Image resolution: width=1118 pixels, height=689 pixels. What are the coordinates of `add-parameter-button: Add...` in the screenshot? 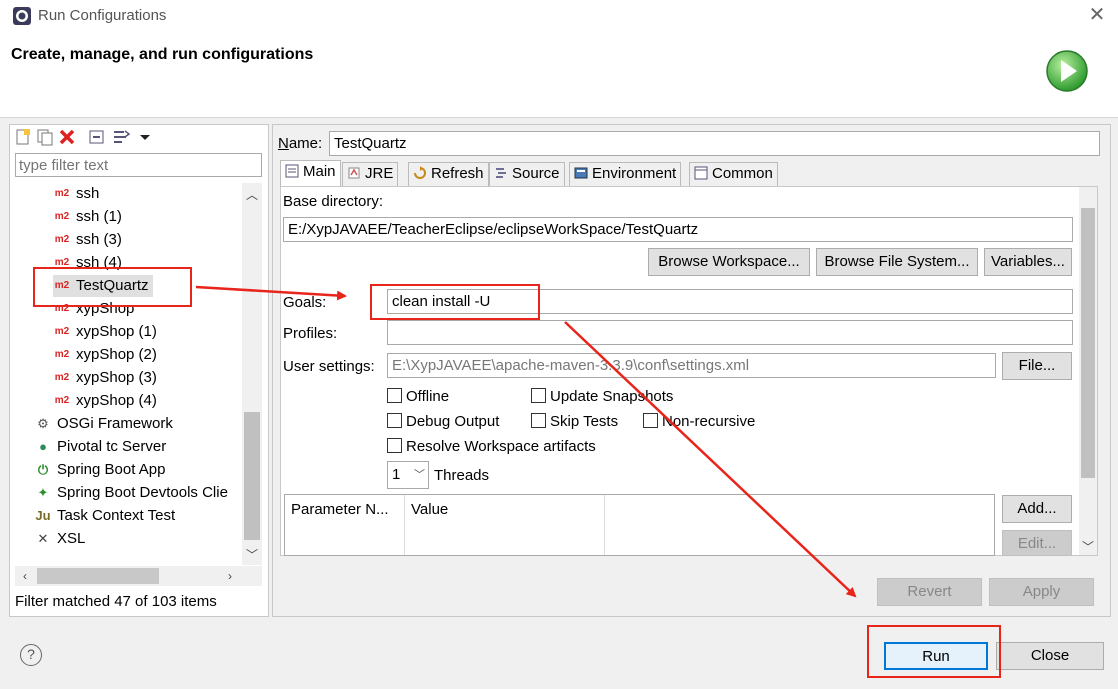 It's located at (1037, 509).